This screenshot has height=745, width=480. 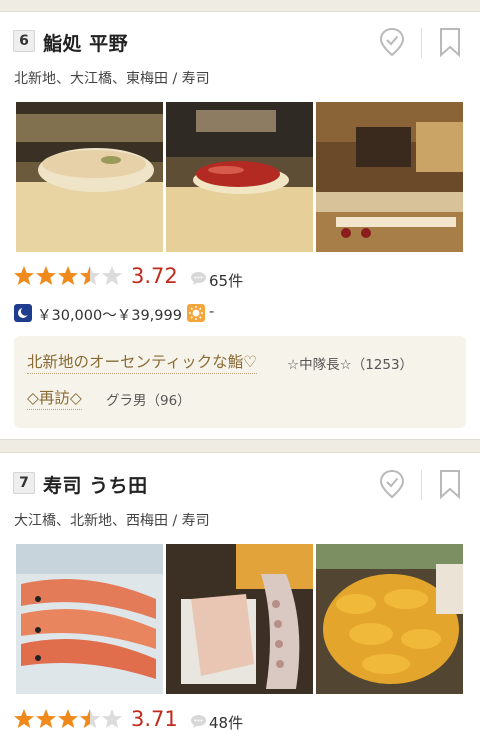 I want to click on review-count: 65件, so click(x=226, y=280).